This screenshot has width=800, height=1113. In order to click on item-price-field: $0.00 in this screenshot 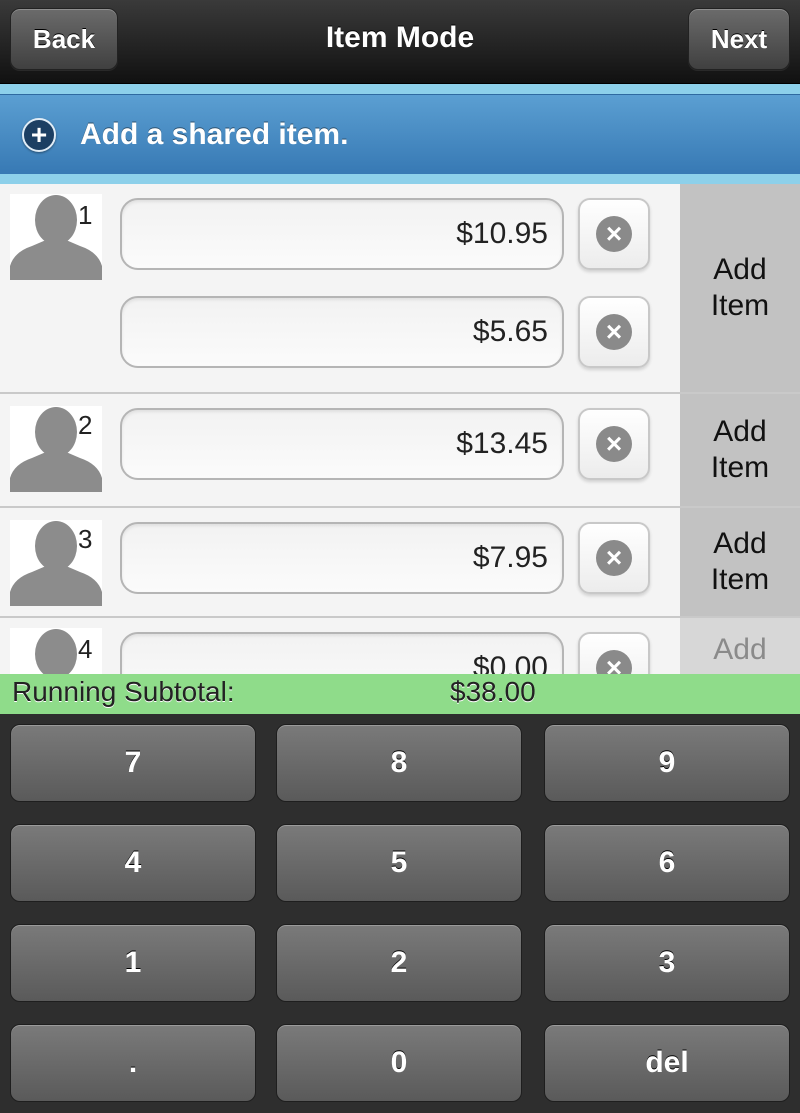, I will do `click(342, 653)`.